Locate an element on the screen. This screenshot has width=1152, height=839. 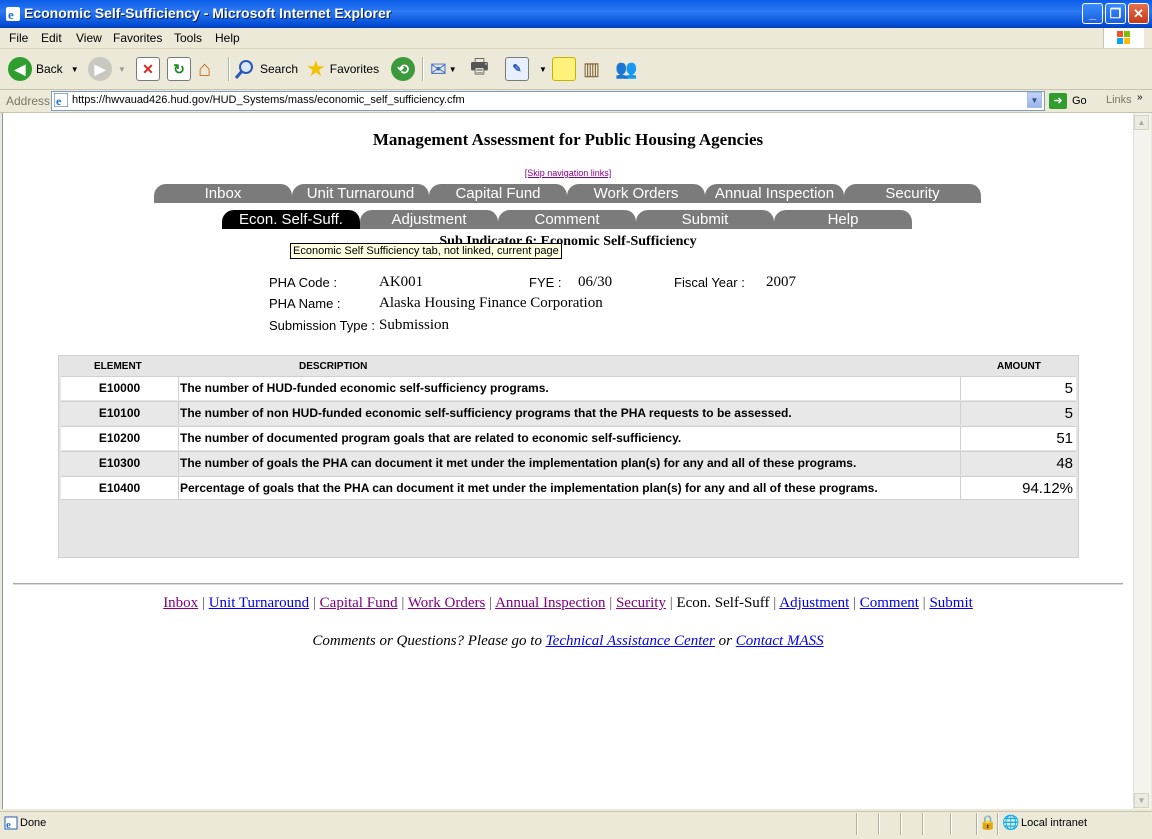
page-done-icon: e is located at coordinates (11, 823).